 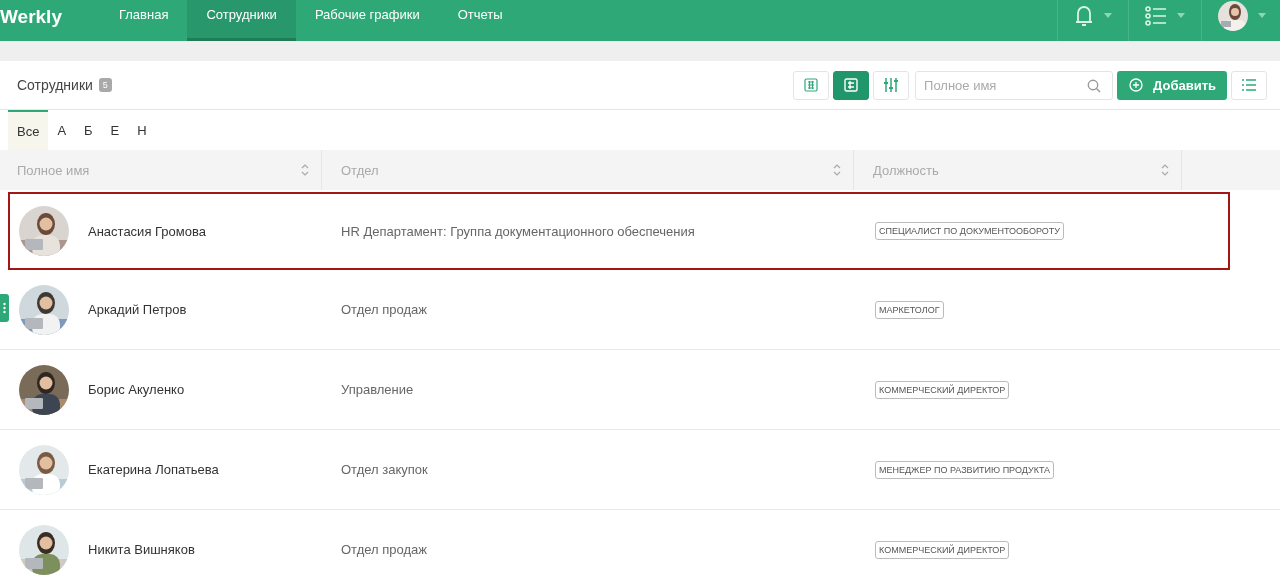 What do you see at coordinates (147, 231) in the screenshot?
I see `employee-name: Анастасия Громова` at bounding box center [147, 231].